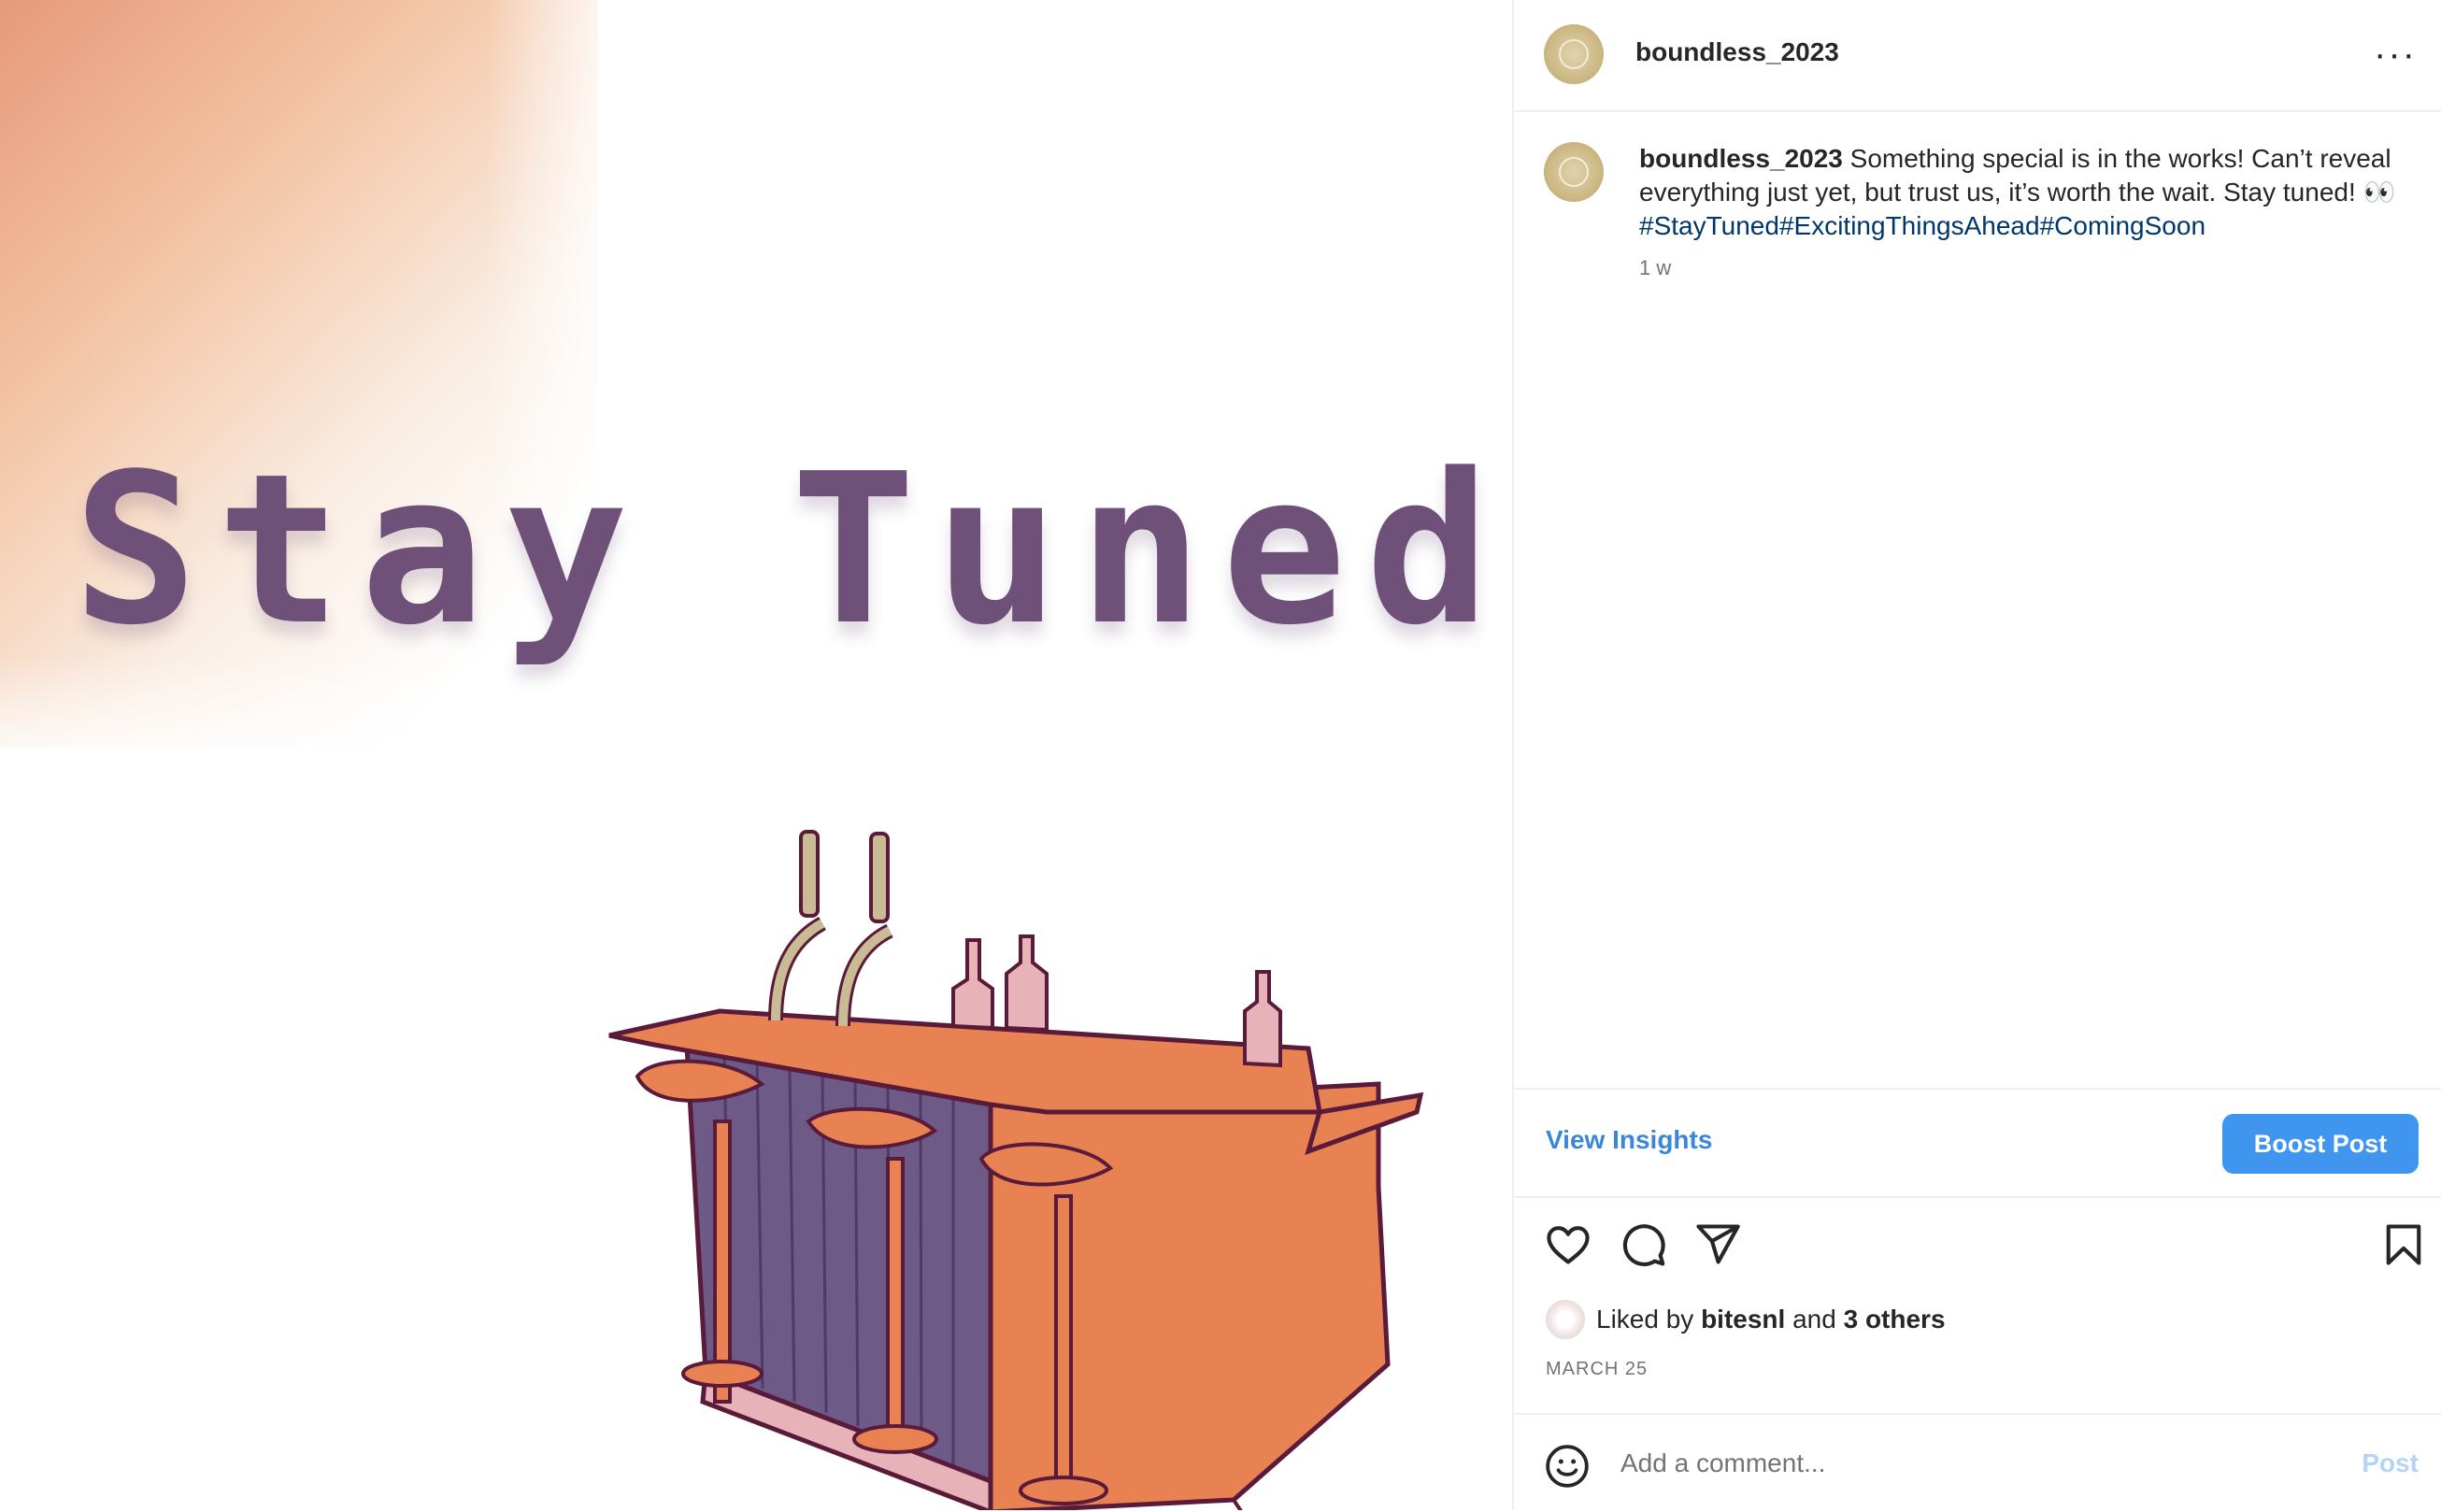 This screenshot has width=2441, height=1512. I want to click on heart-icon, so click(1568, 1244).